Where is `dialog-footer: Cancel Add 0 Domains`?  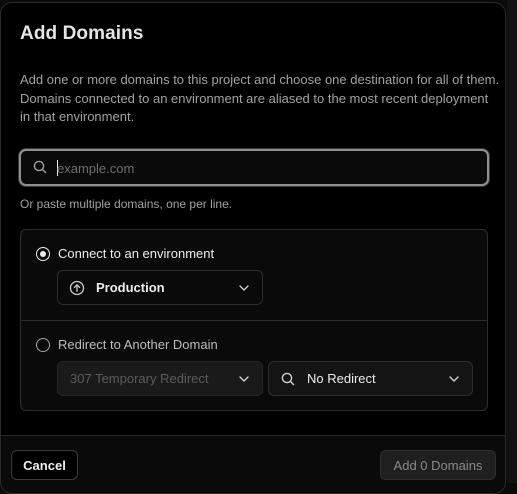 dialog-footer: Cancel Add 0 Domains is located at coordinates (253, 464).